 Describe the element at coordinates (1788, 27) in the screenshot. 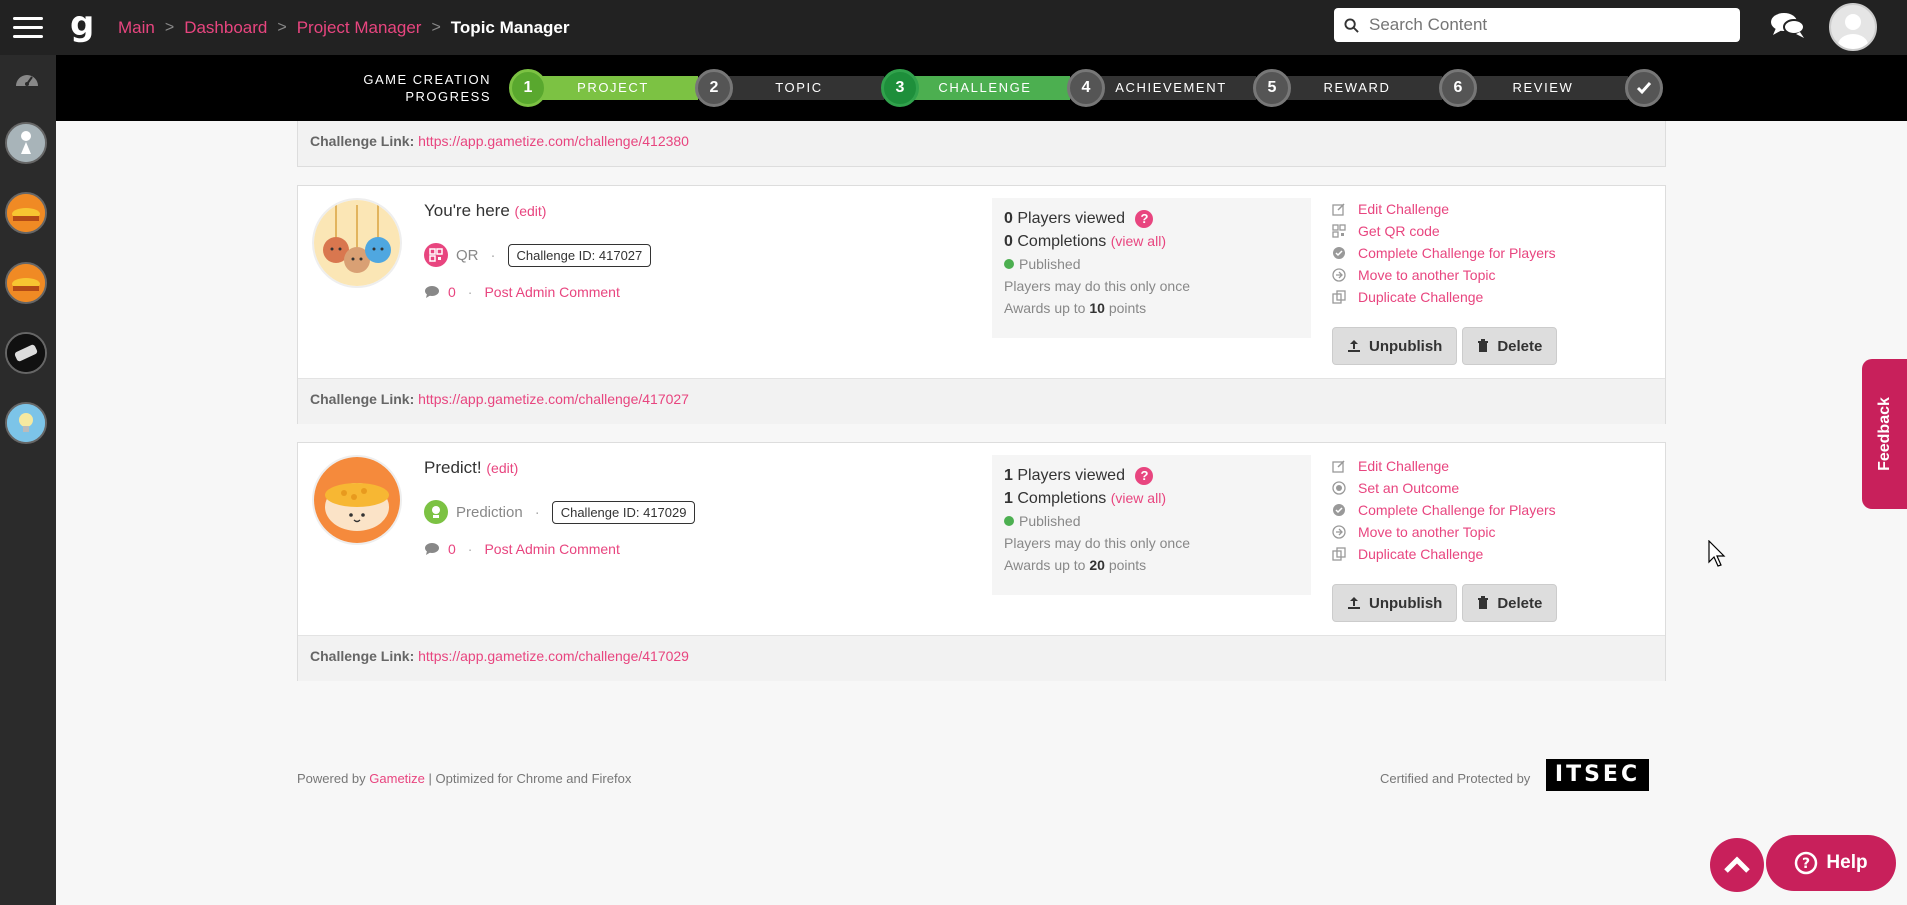

I see `chat-icon` at that location.